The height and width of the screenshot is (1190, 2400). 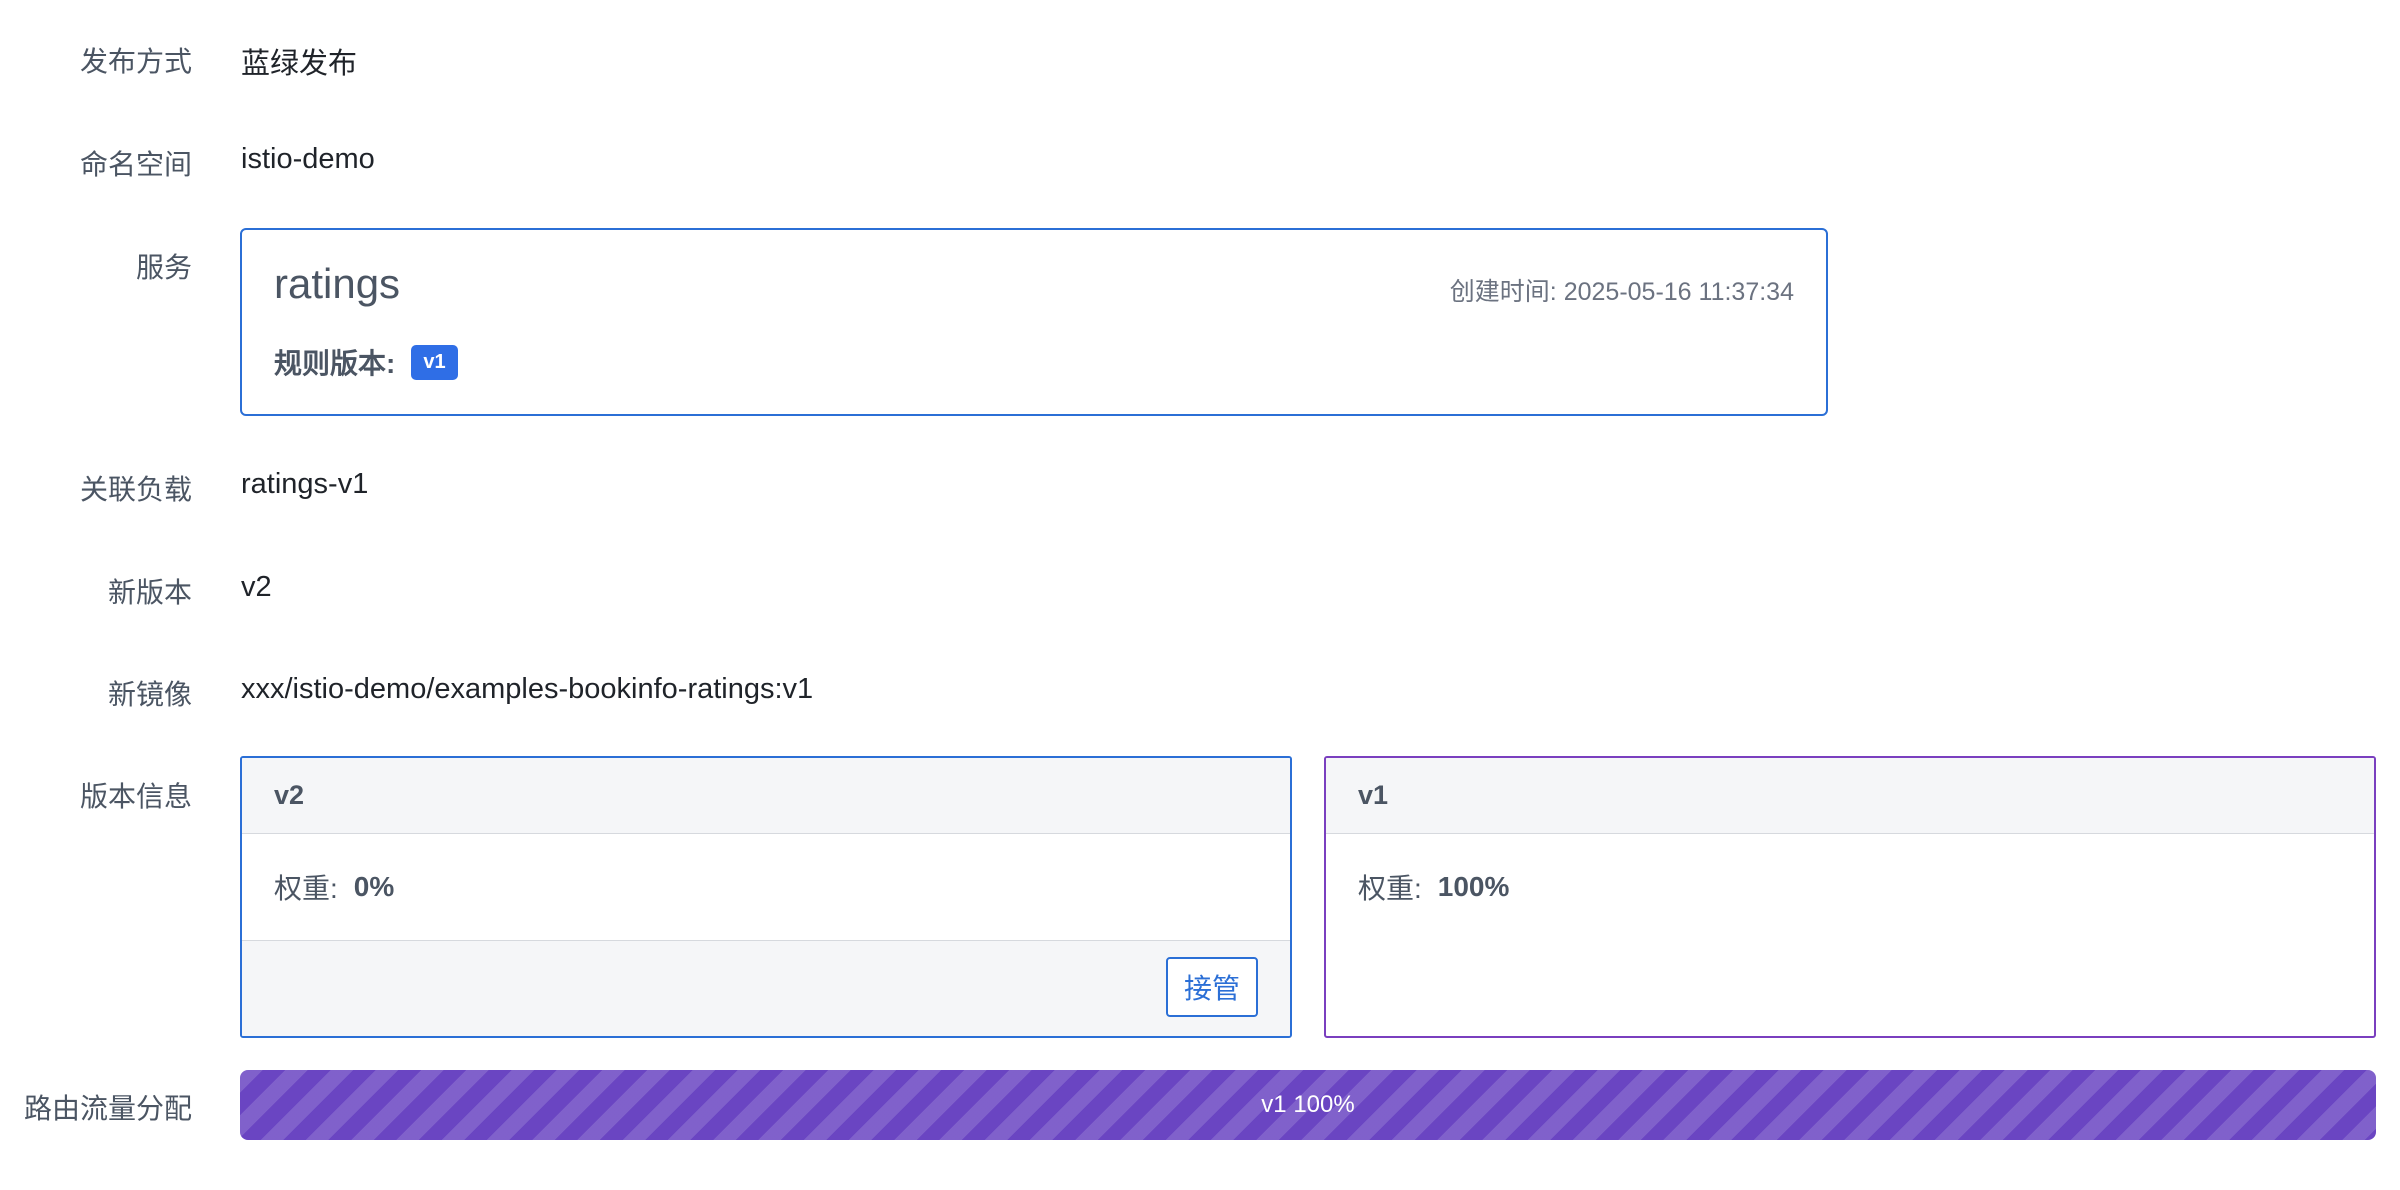 I want to click on version-card-footer: 接管, so click(x=766, y=988).